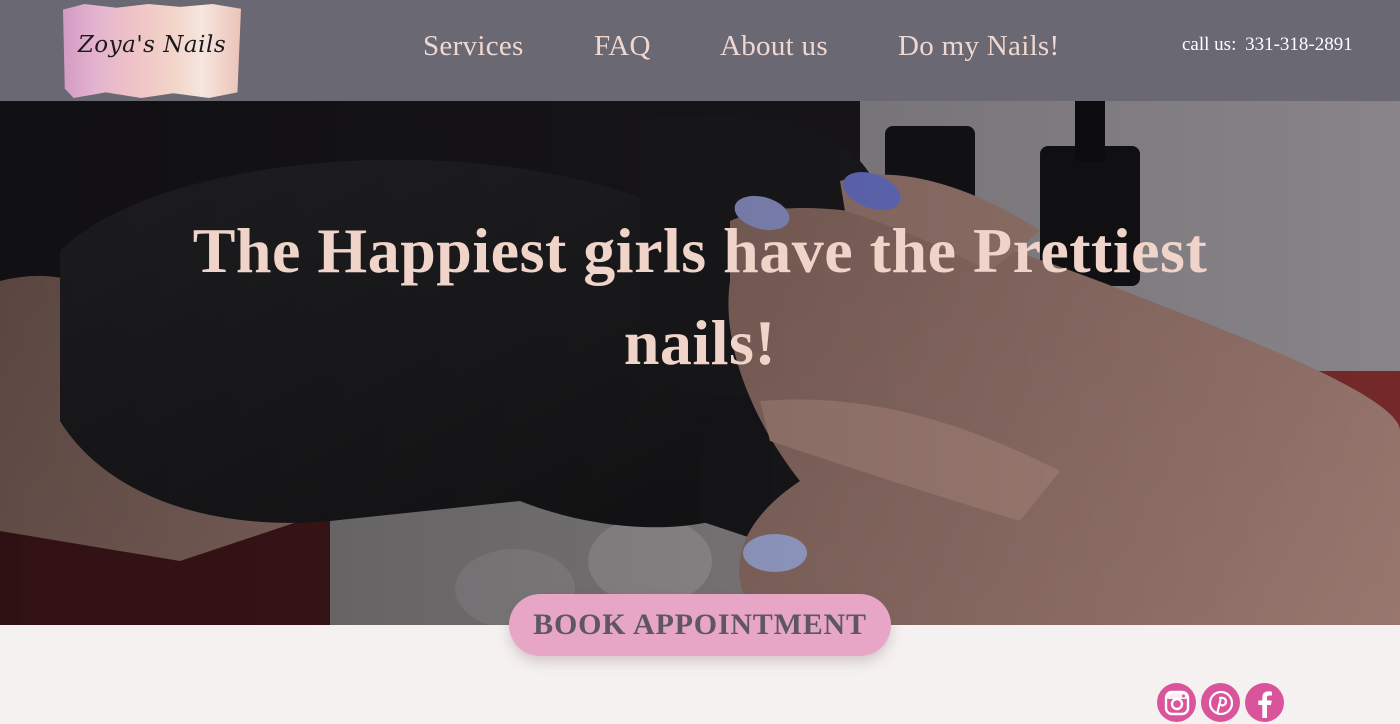 The image size is (1400, 724). I want to click on phone-number: 331-318-2891, so click(1299, 44).